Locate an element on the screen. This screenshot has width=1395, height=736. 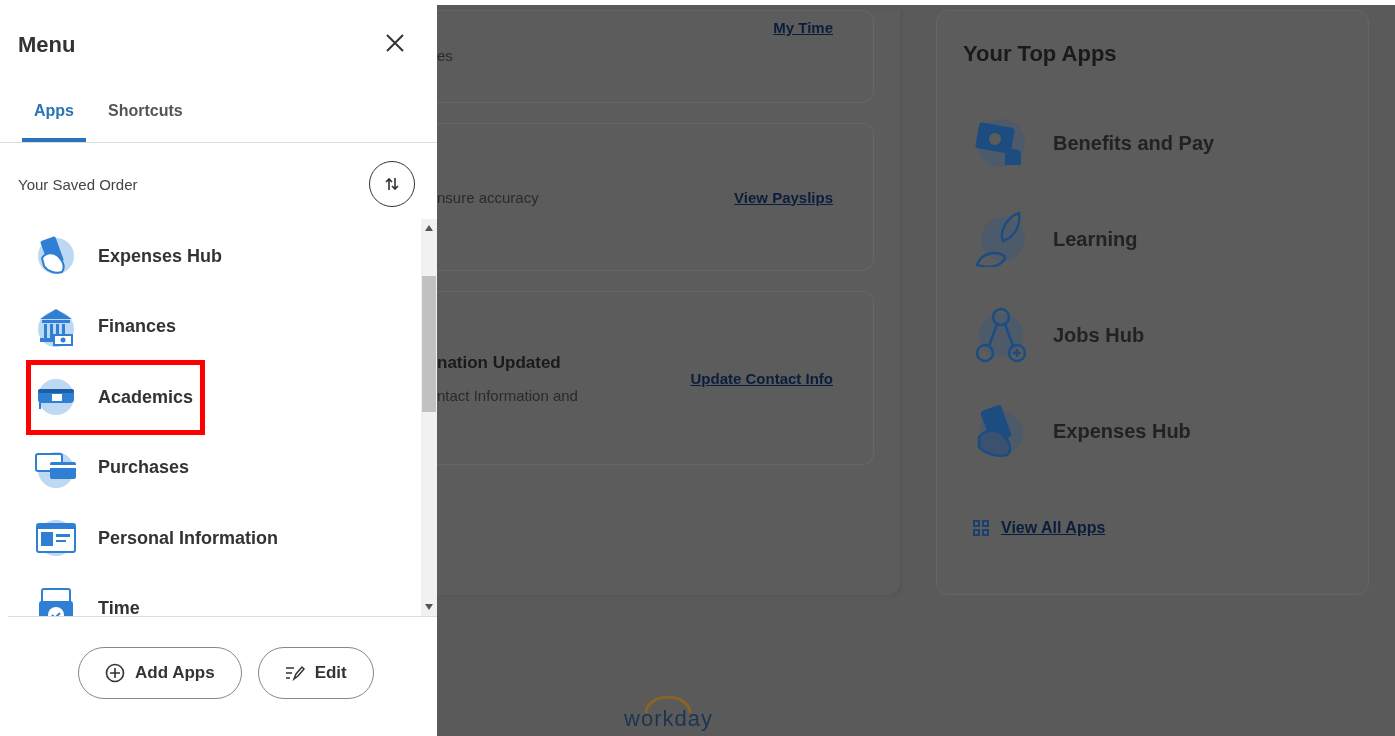
scroll-down-icon is located at coordinates (429, 607).